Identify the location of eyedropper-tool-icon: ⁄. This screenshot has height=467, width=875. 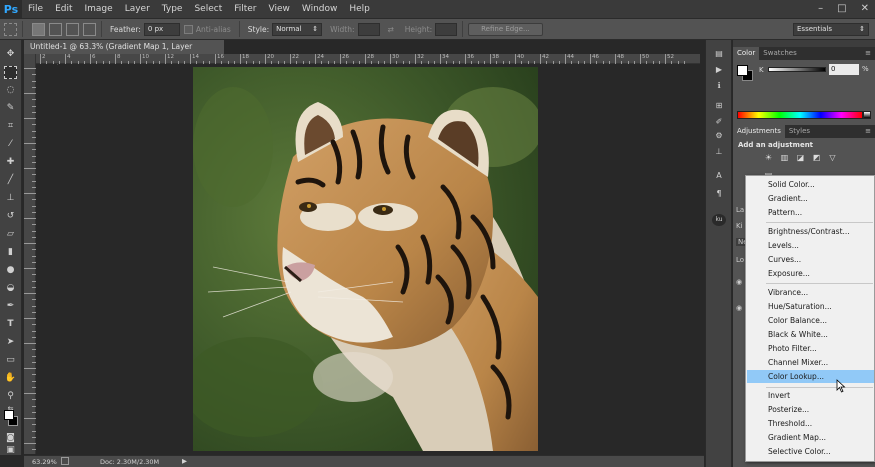
(10, 144).